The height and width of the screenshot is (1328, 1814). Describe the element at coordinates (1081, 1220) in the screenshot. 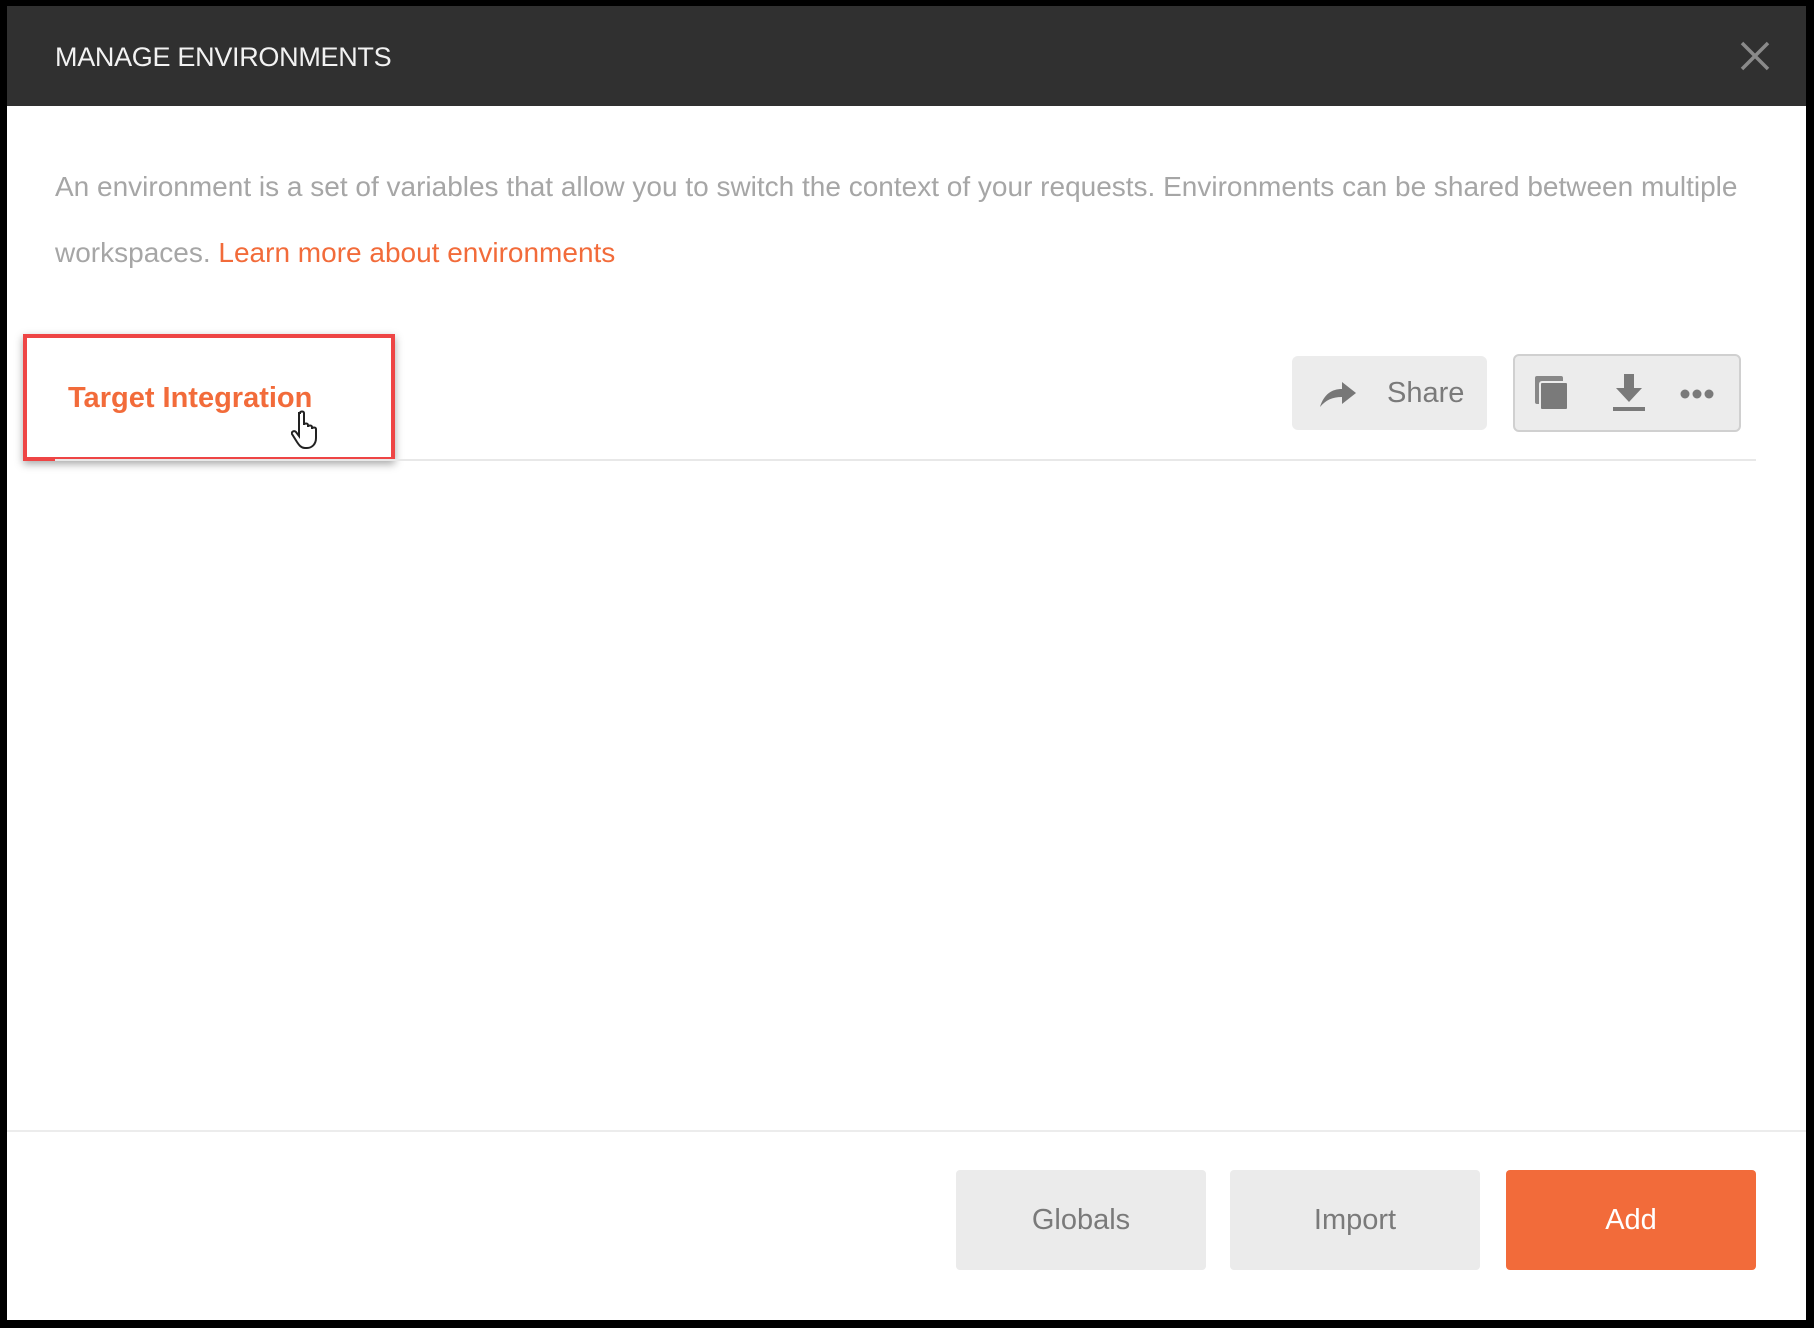

I see `globals-button: Globals` at that location.